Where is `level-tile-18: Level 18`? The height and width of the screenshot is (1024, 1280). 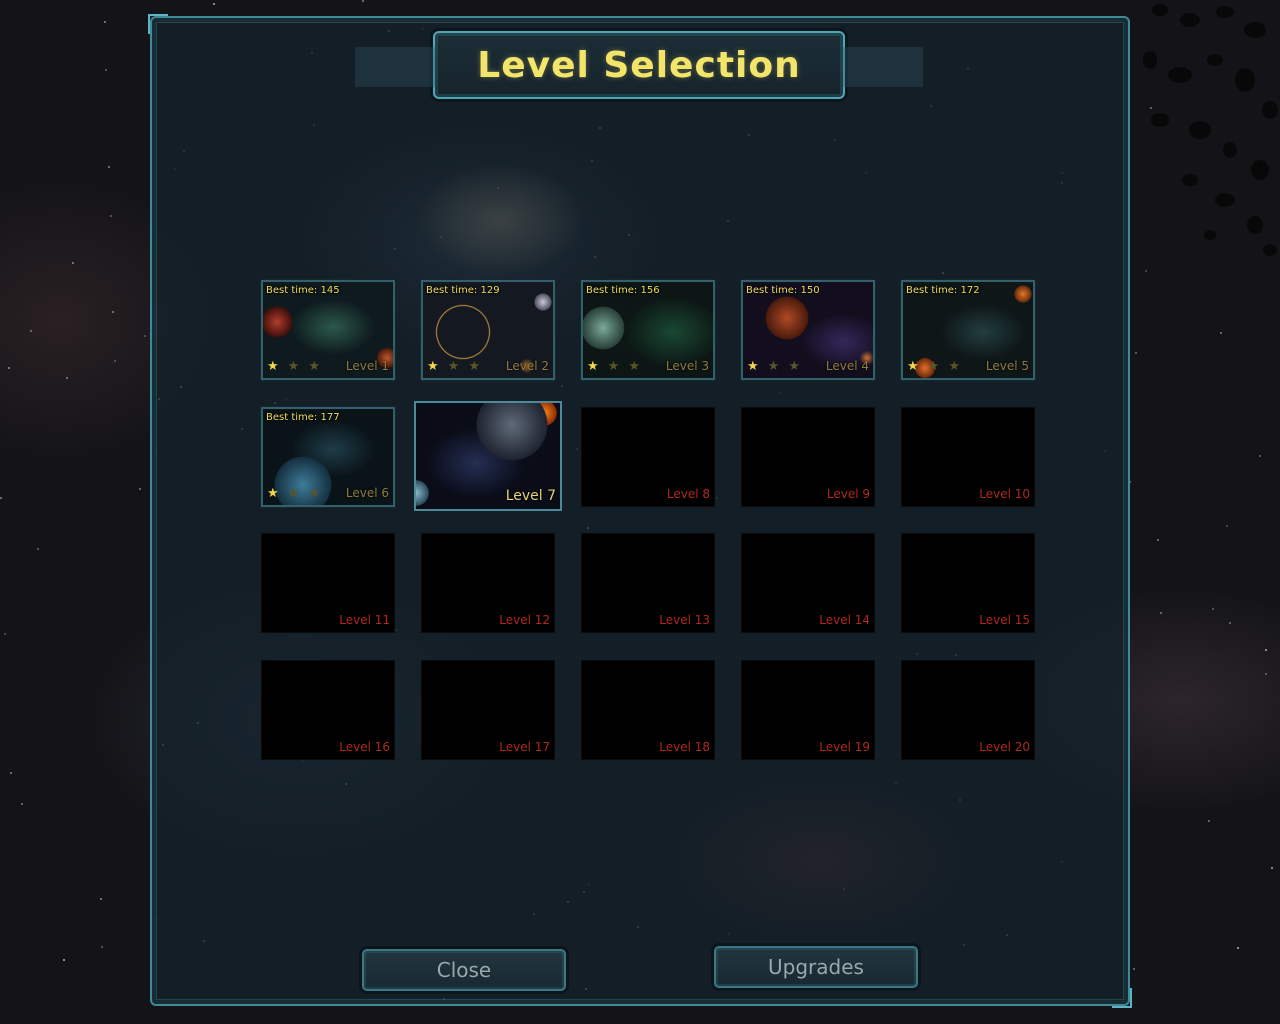
level-tile-18: Level 18 is located at coordinates (648, 710).